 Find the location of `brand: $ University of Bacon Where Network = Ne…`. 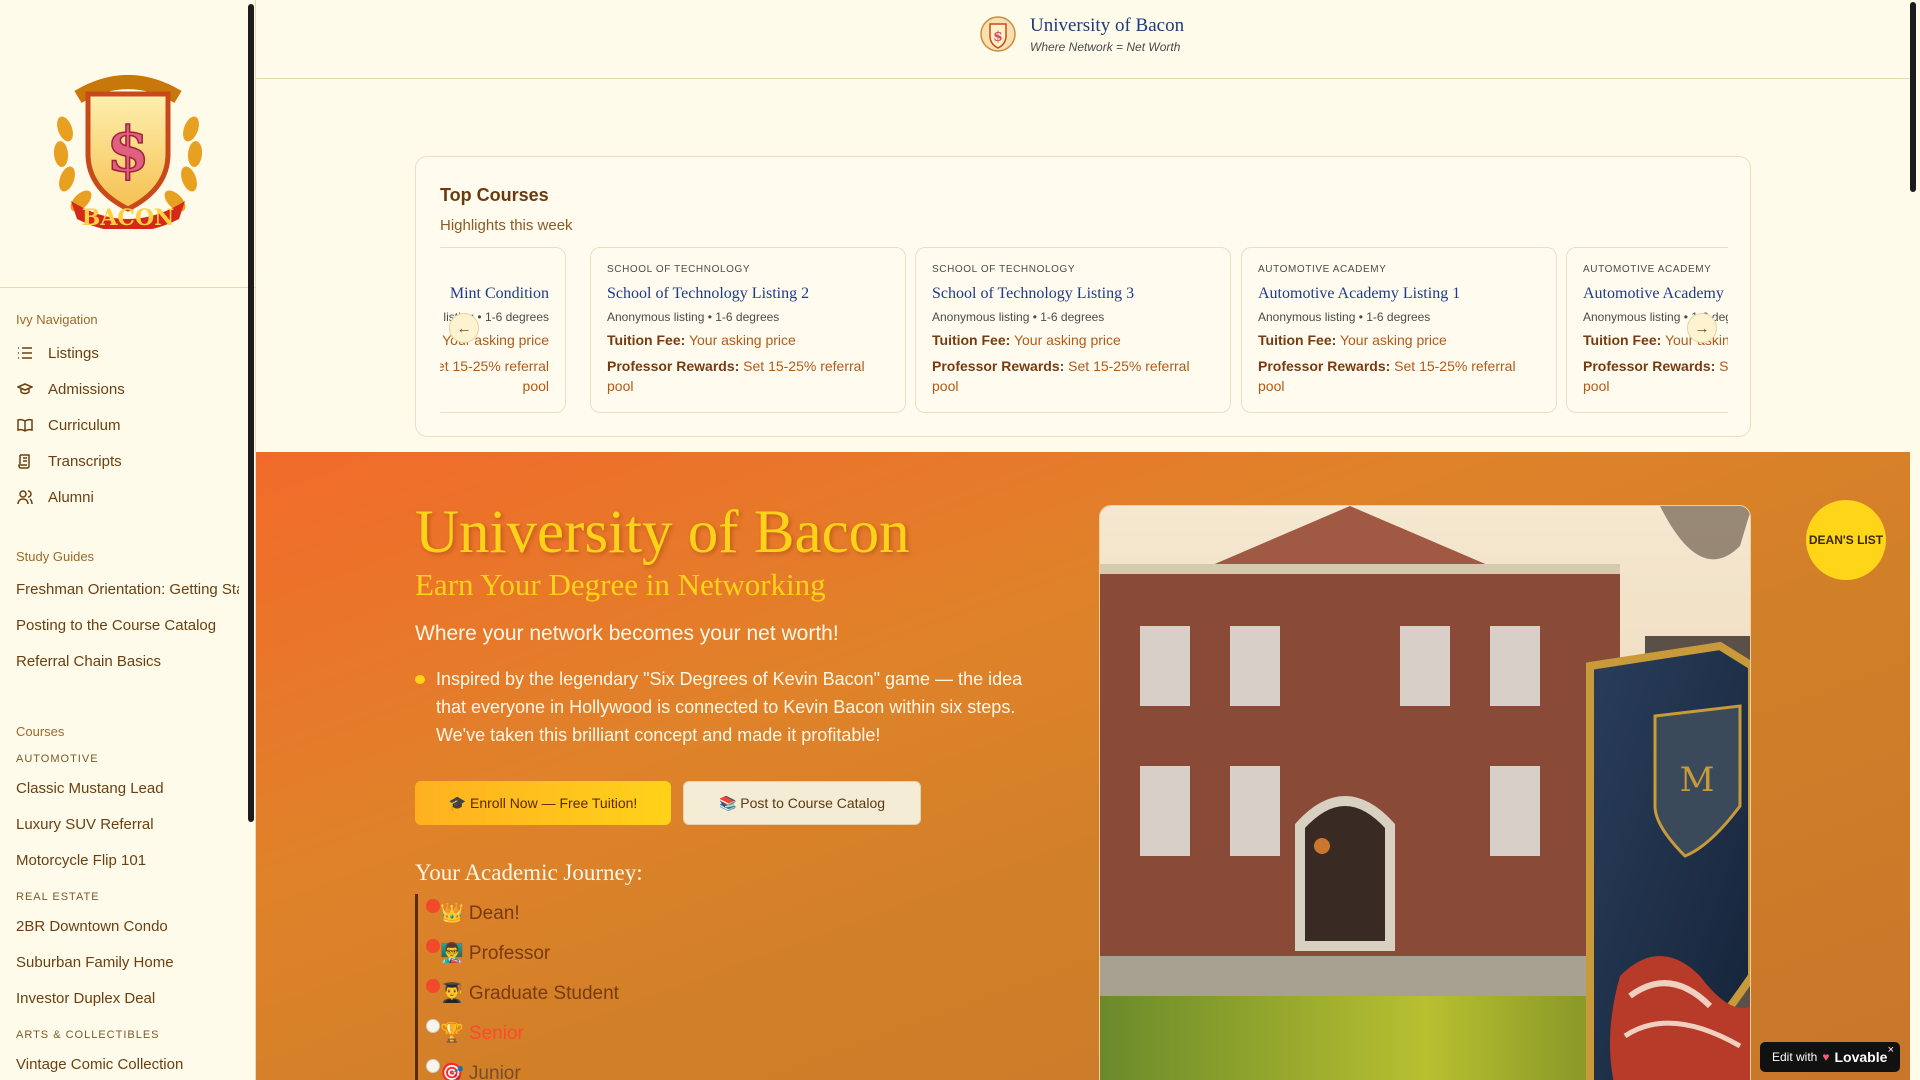

brand: $ University of Bacon Where Network = Ne… is located at coordinates (1082, 34).